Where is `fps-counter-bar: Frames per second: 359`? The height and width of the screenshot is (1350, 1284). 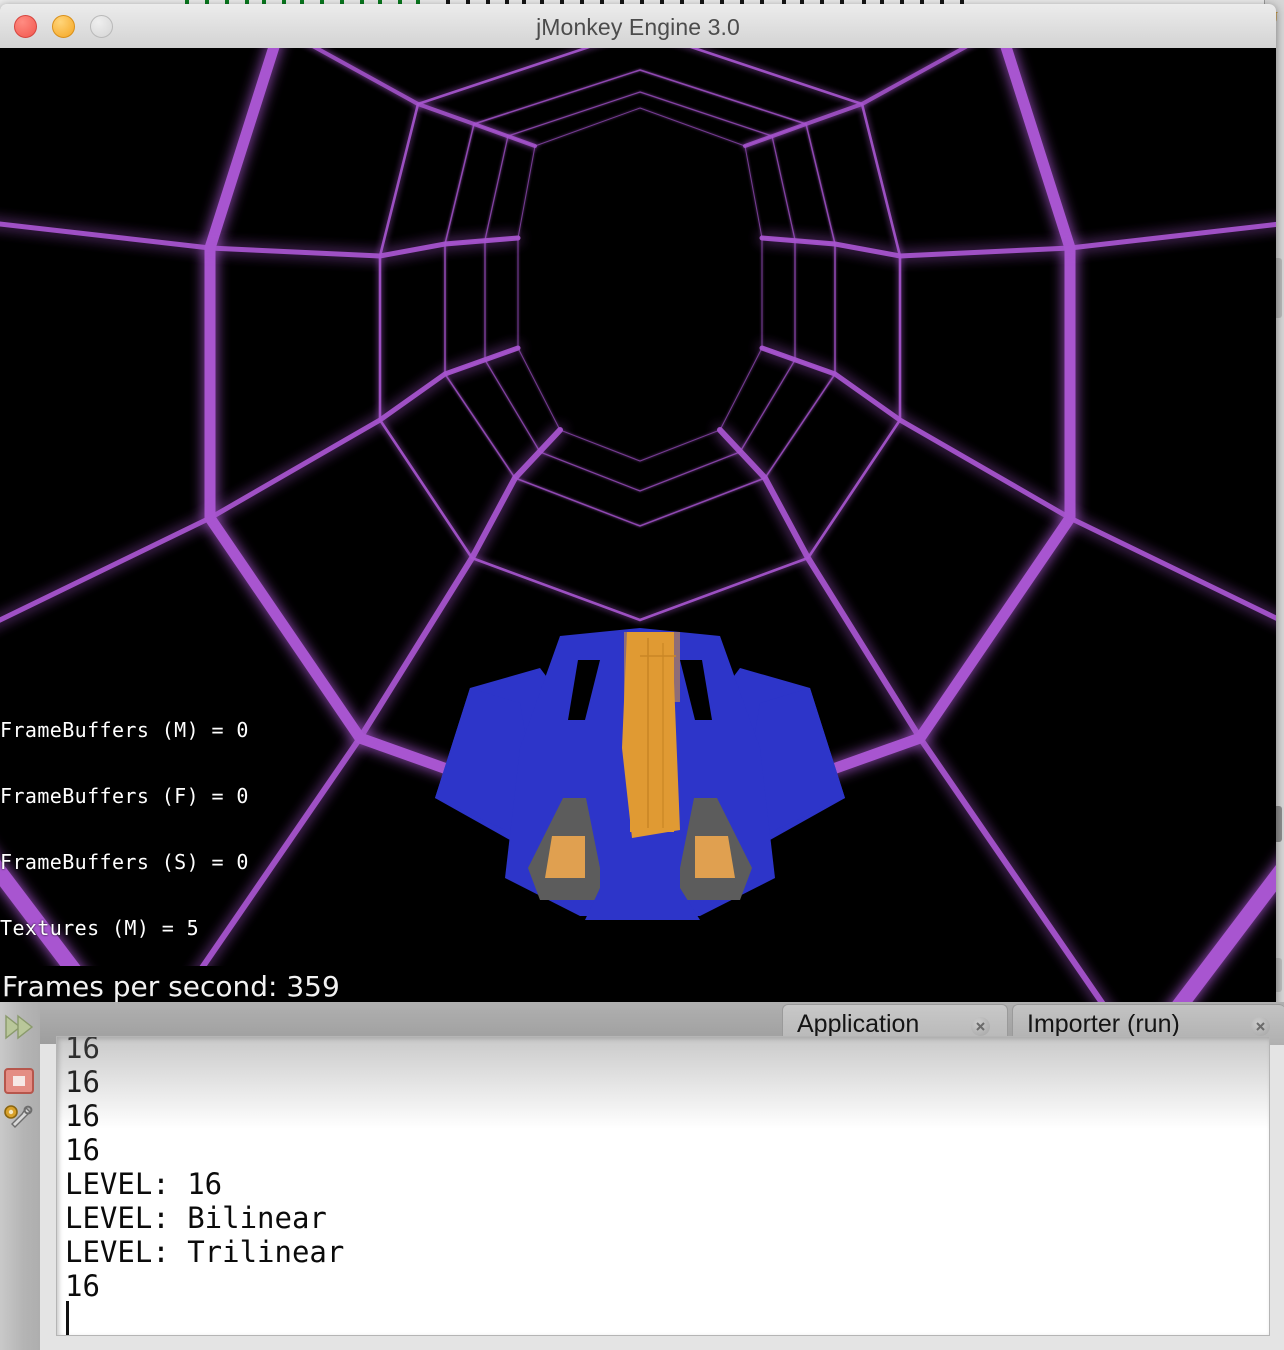 fps-counter-bar: Frames per second: 359 is located at coordinates (176, 986).